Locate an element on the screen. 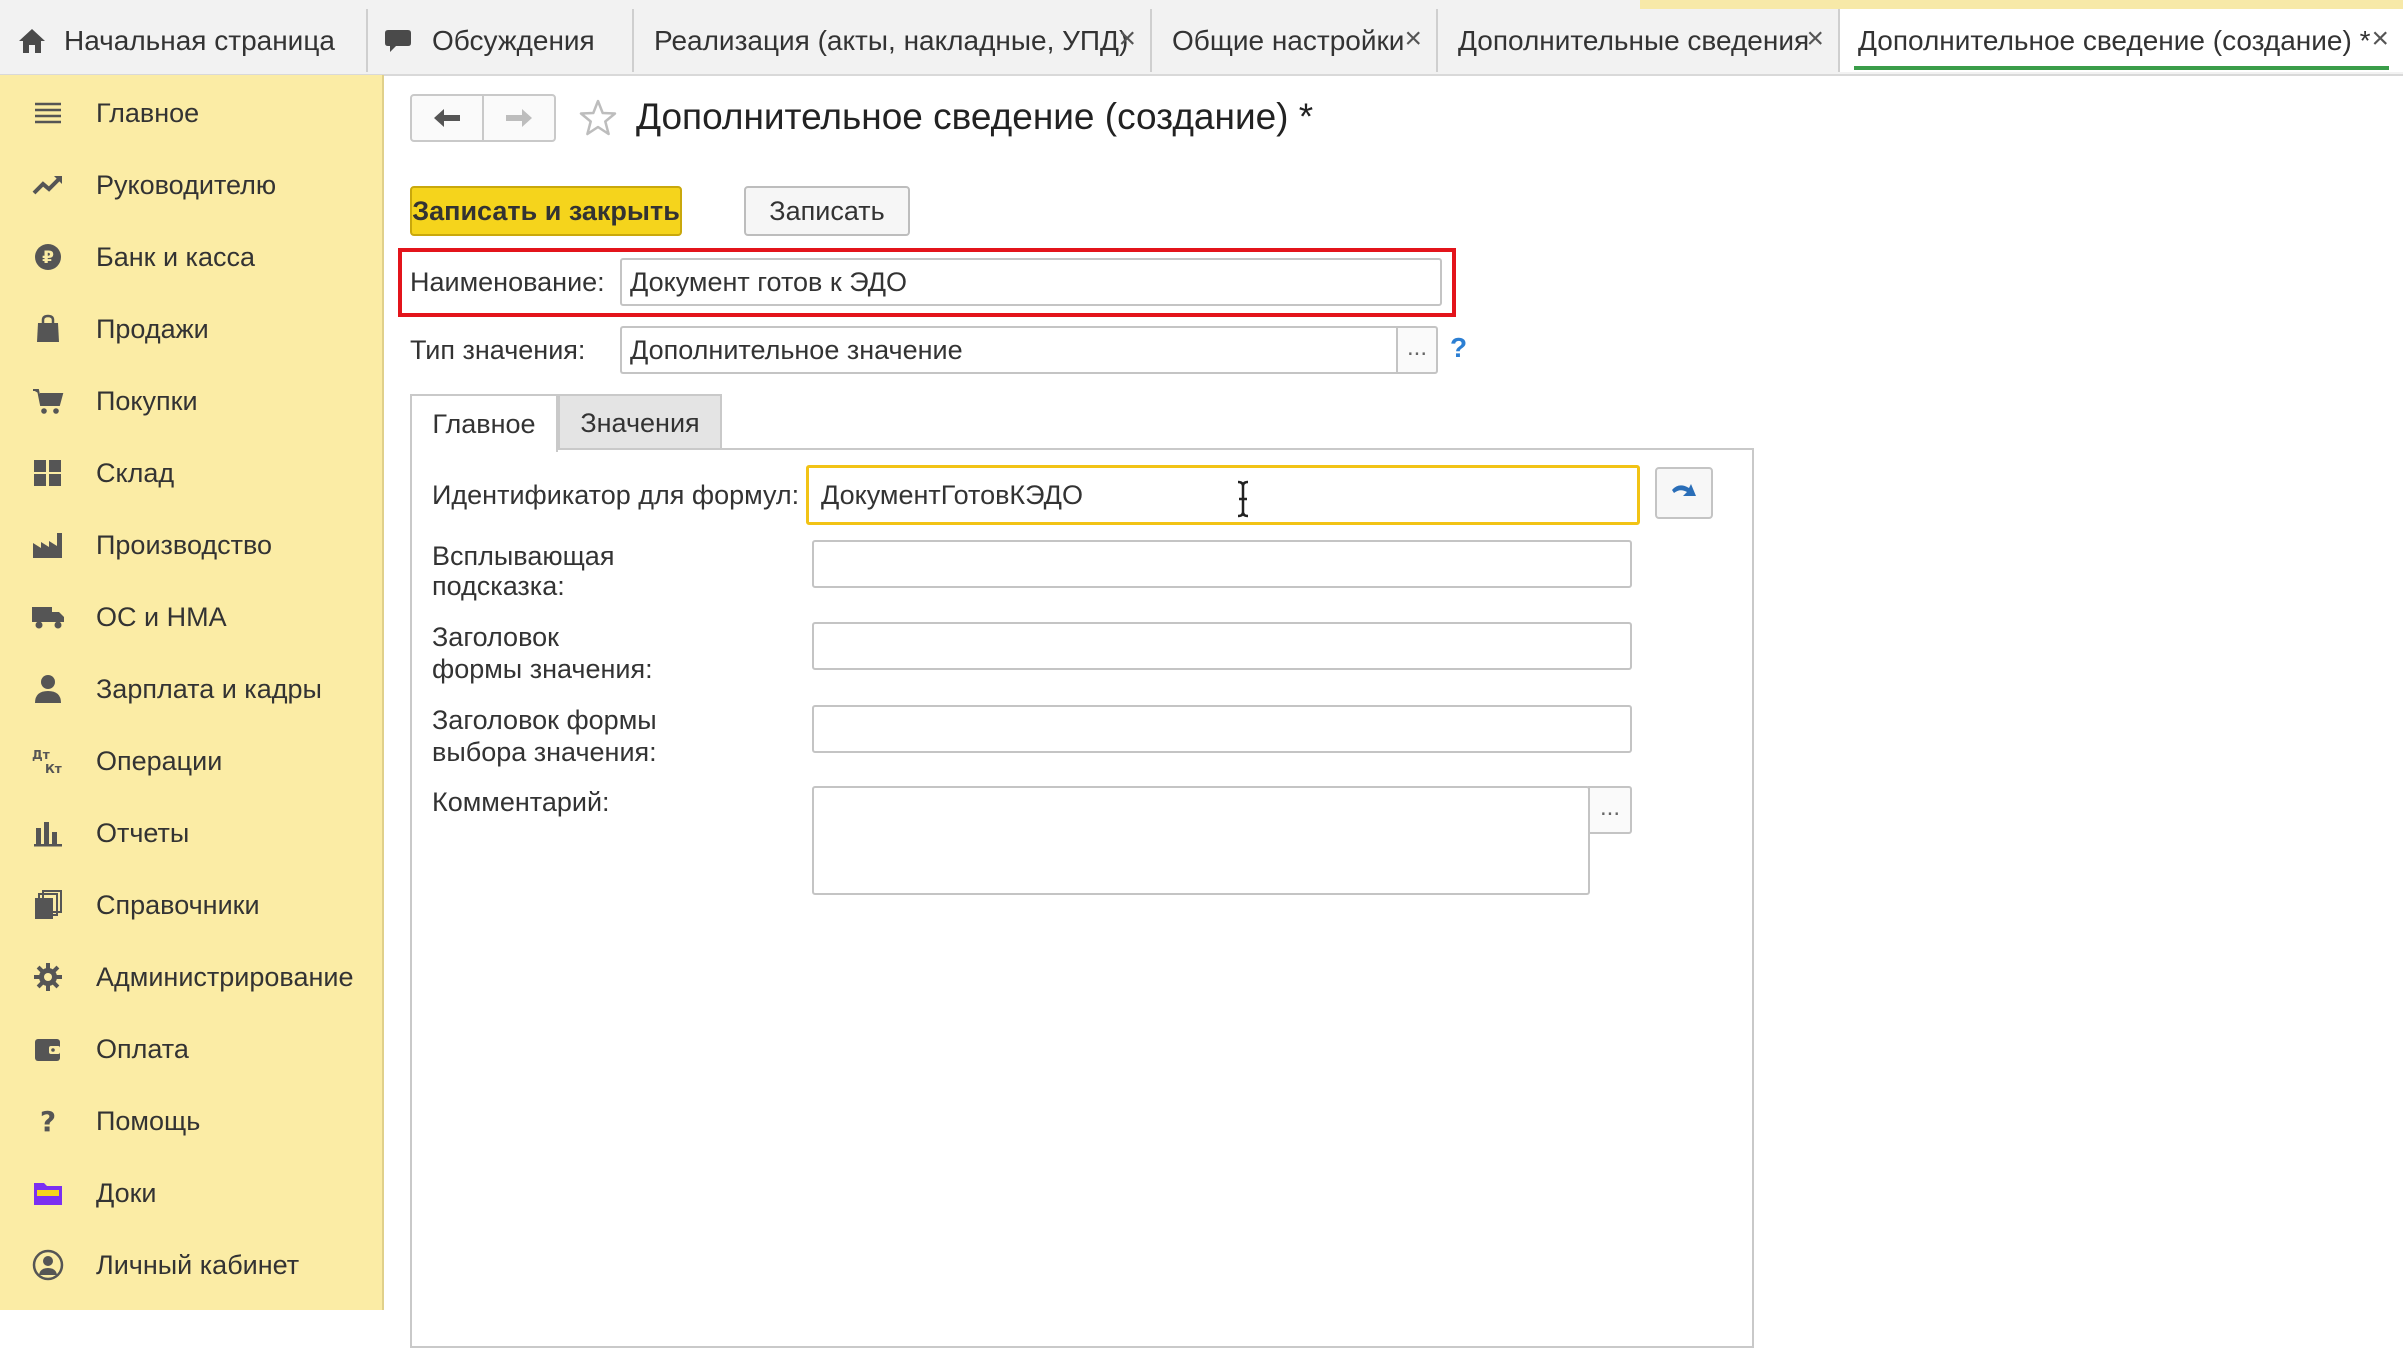  text-cursor-icon is located at coordinates (1243, 499).